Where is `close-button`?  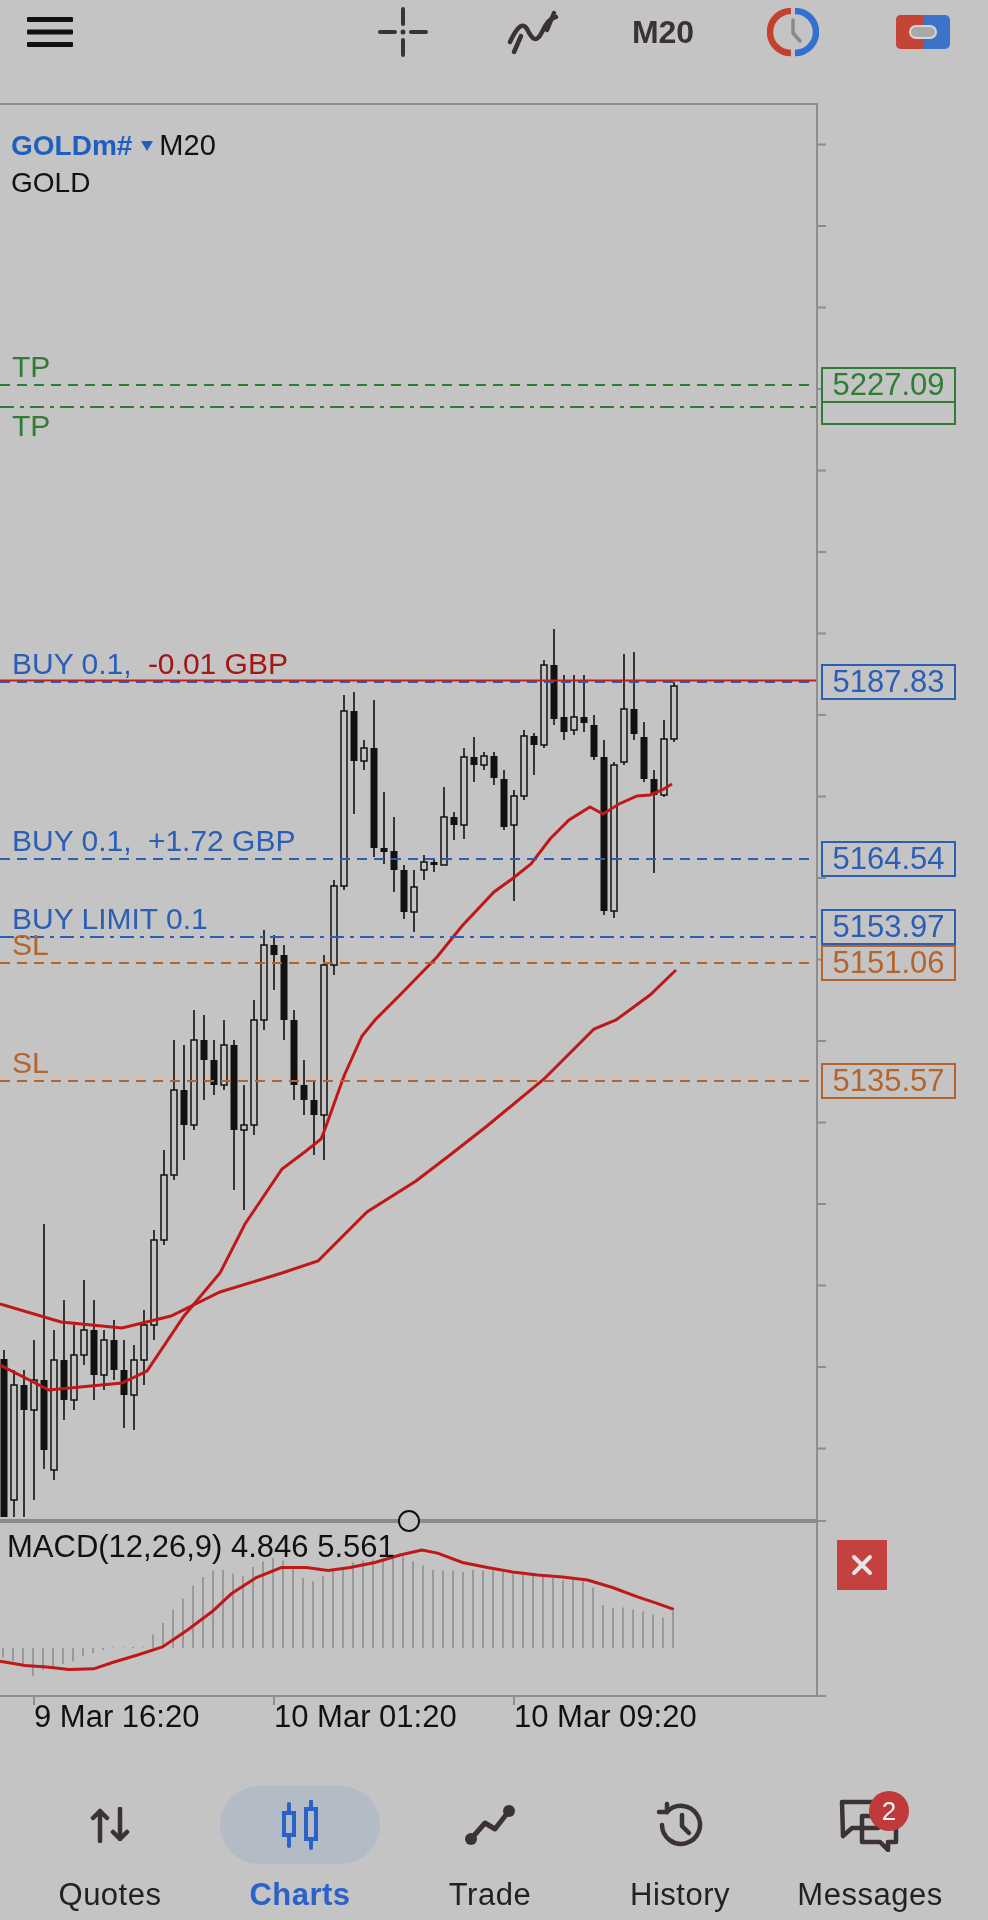
close-button is located at coordinates (862, 1565).